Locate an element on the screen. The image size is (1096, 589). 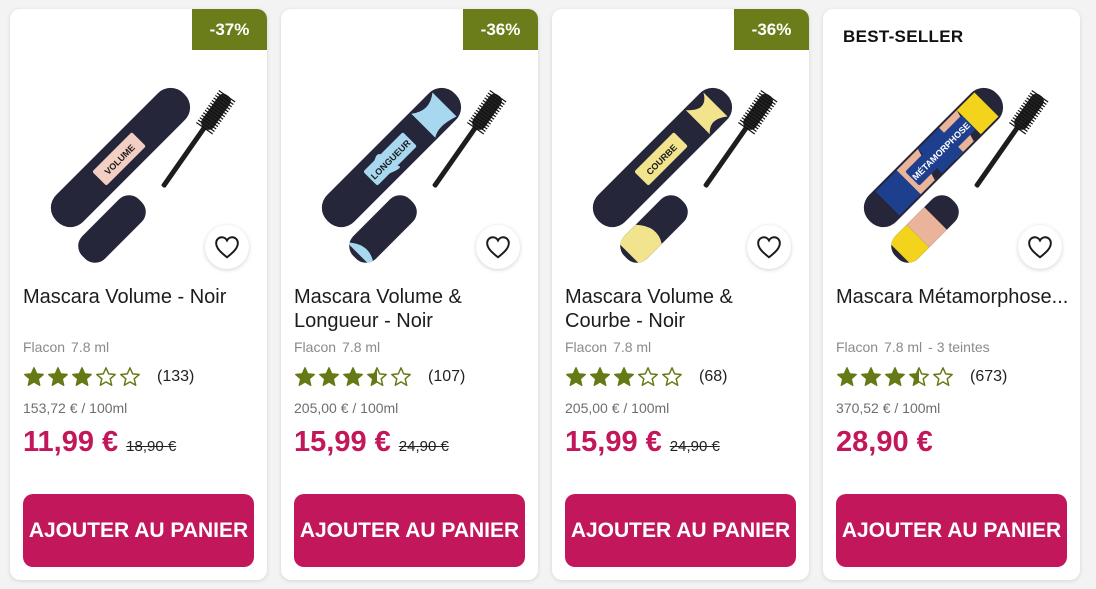
unit-price: 153,72 € / 100ml is located at coordinates (75, 408).